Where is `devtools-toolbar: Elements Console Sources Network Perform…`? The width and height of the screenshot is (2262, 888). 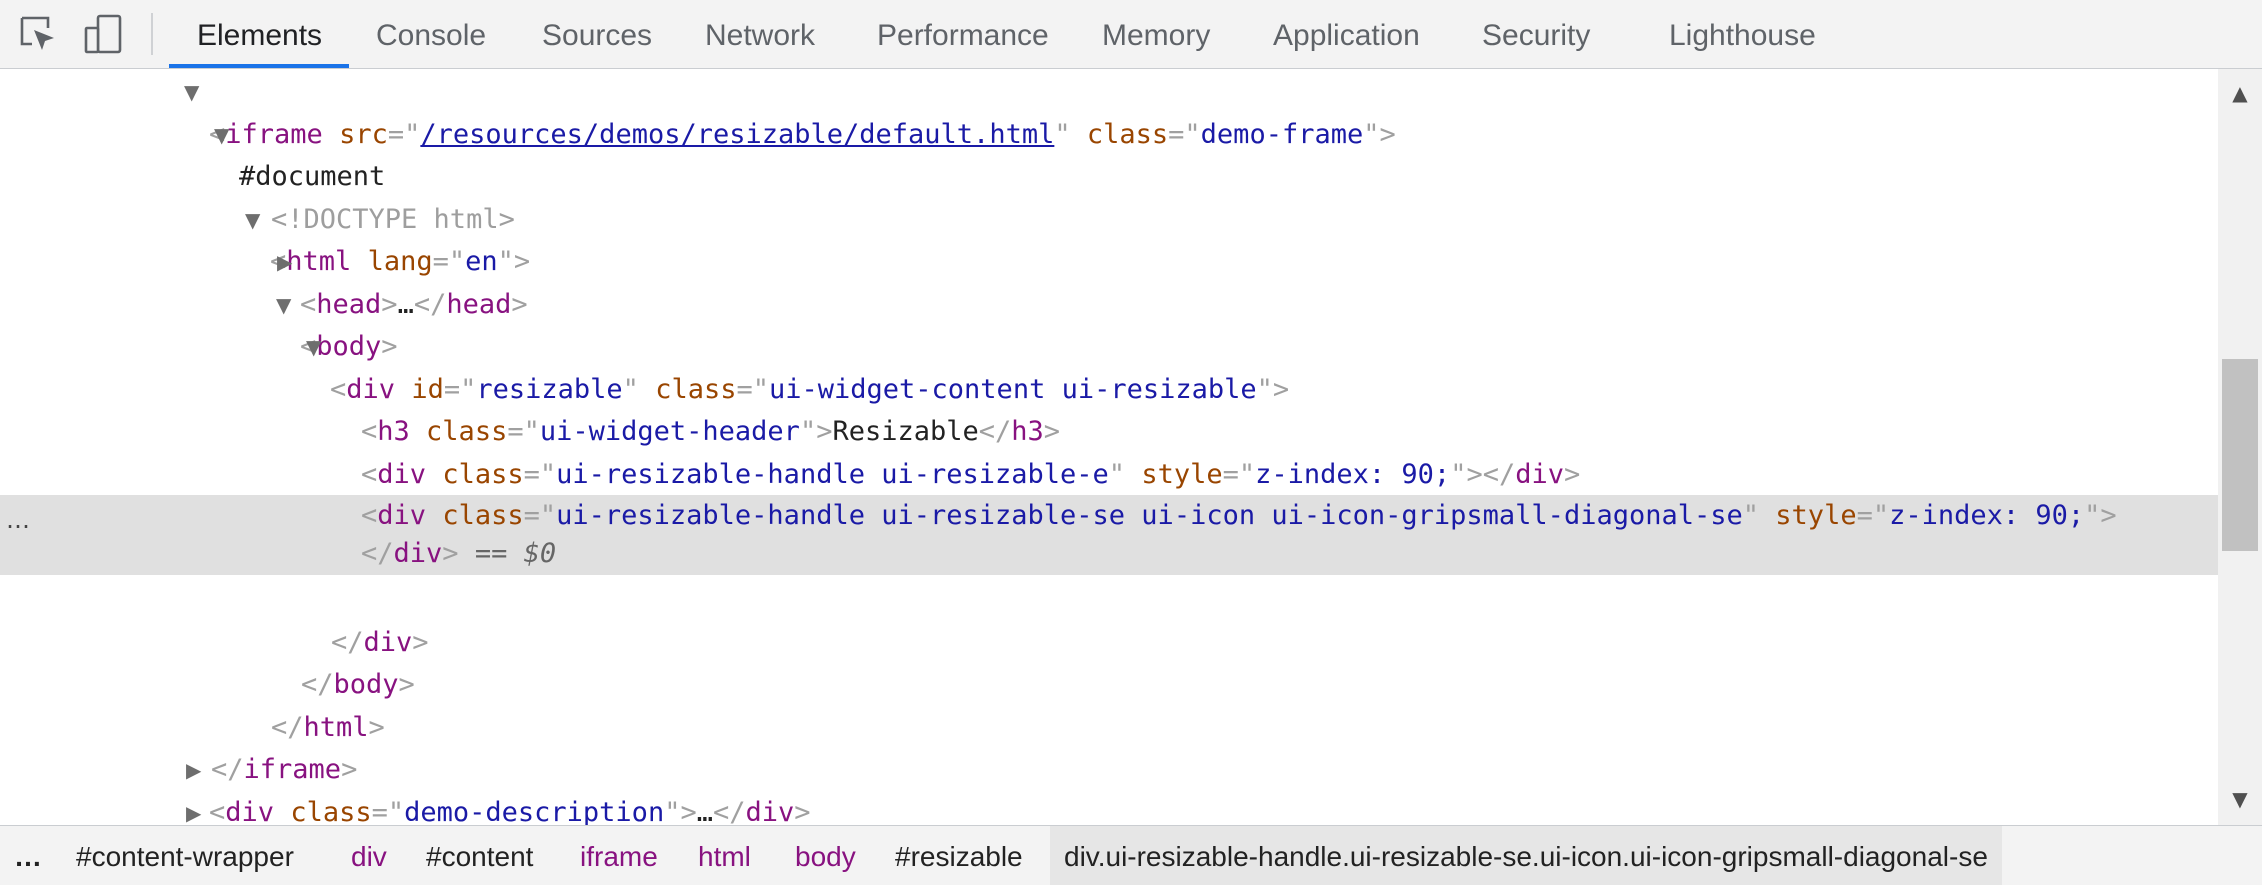
devtools-toolbar: Elements Console Sources Network Perform… is located at coordinates (1131, 34).